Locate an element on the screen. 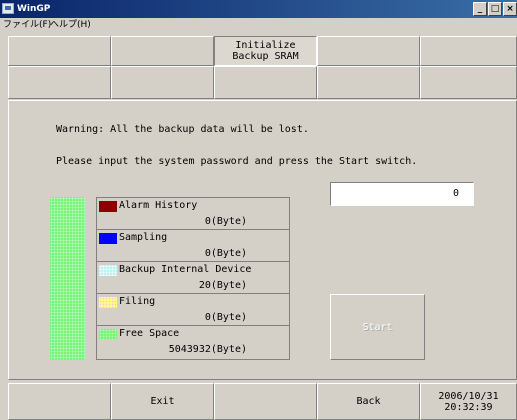 This screenshot has width=517, height=420. legend-label: Filing is located at coordinates (137, 301).